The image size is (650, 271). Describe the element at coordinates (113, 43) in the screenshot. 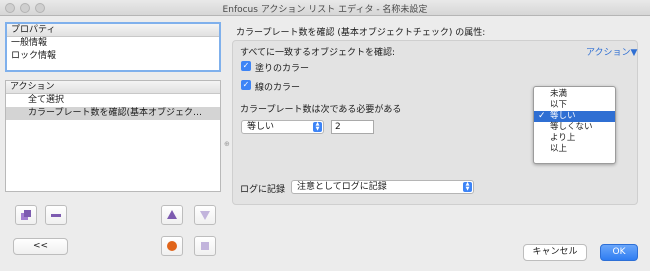

I see `properties-item-general: 一般情報` at that location.